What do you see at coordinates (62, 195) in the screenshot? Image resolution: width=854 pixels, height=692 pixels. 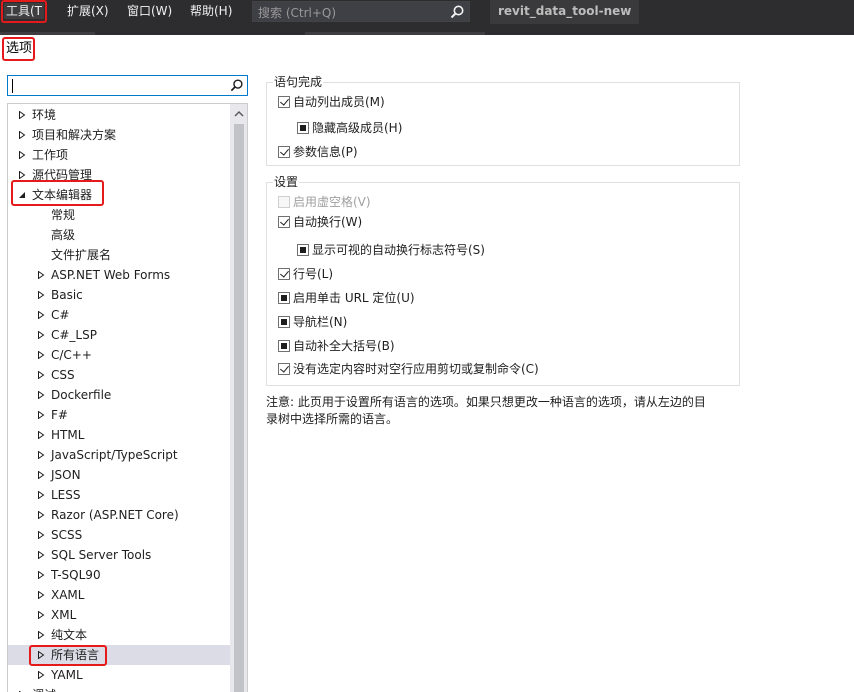 I see `tree-item-label: 文本编辑器` at bounding box center [62, 195].